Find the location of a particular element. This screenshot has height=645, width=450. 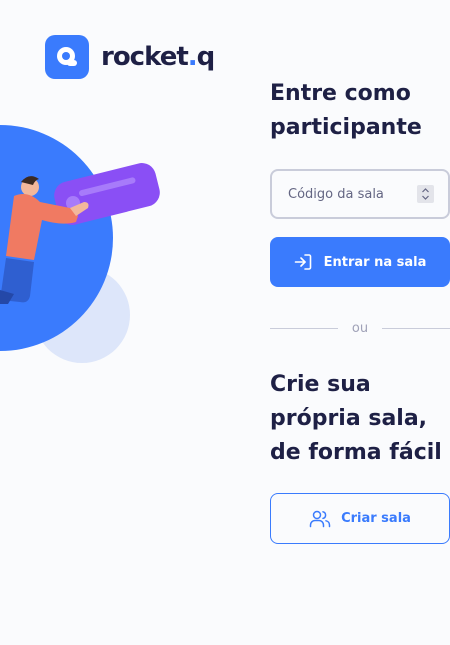

create-room-button: Criar sala is located at coordinates (360, 518).